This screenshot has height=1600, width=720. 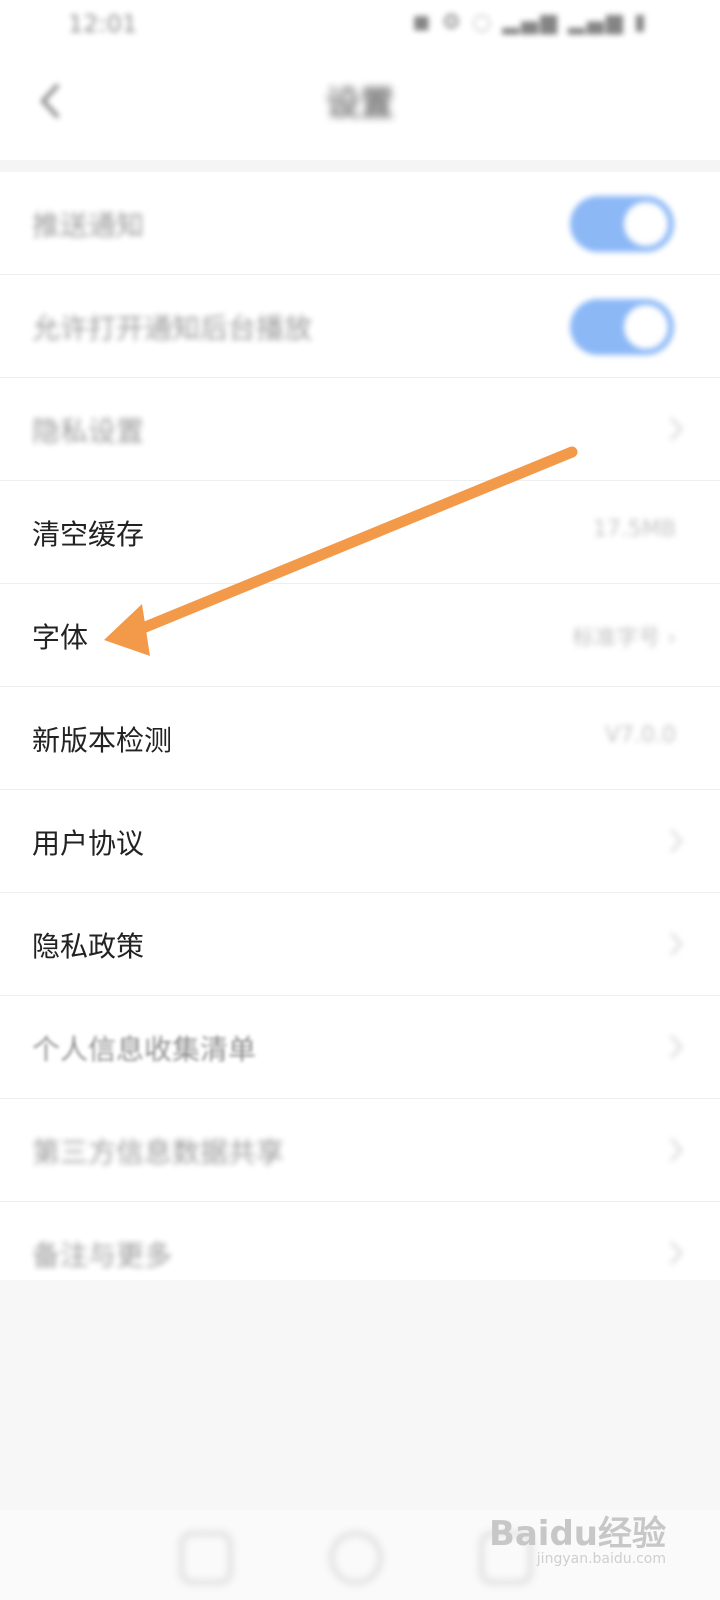 What do you see at coordinates (530, 22) in the screenshot?
I see `status-icons: ◼ ⚙ ◌ ▂▄▆ ▂▄▆ ▮` at bounding box center [530, 22].